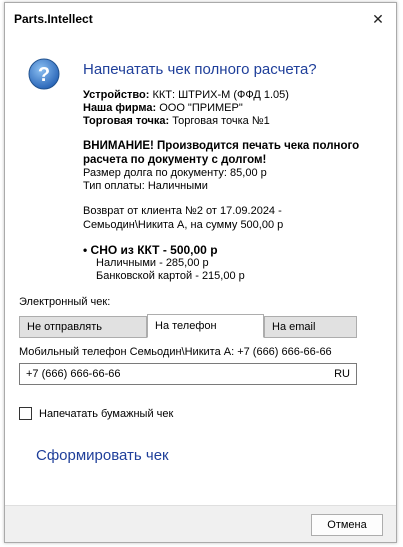 The image size is (403, 547). What do you see at coordinates (116, 95) in the screenshot?
I see `device-label: Устройство:` at bounding box center [116, 95].